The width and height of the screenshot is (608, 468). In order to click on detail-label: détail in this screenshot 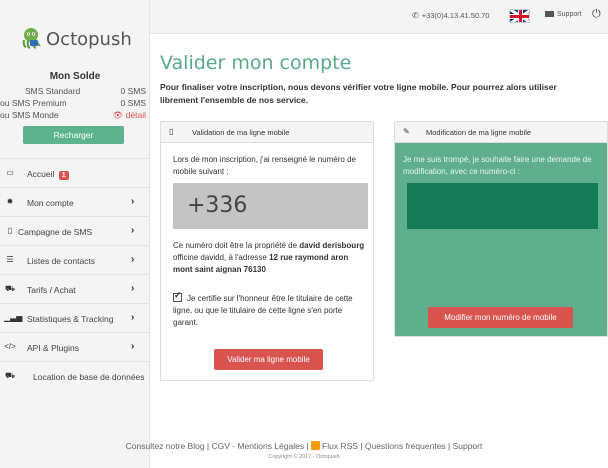, I will do `click(135, 115)`.